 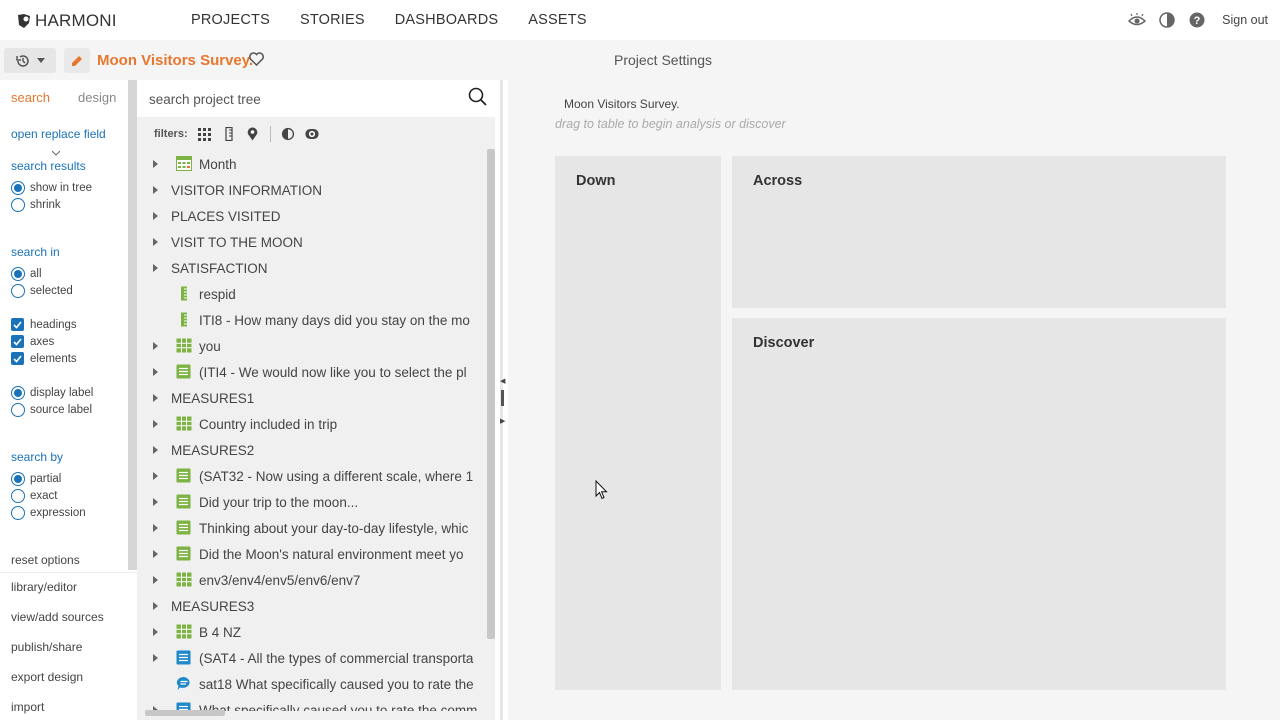 I want to click on favorite-heart-icon, so click(x=256, y=61).